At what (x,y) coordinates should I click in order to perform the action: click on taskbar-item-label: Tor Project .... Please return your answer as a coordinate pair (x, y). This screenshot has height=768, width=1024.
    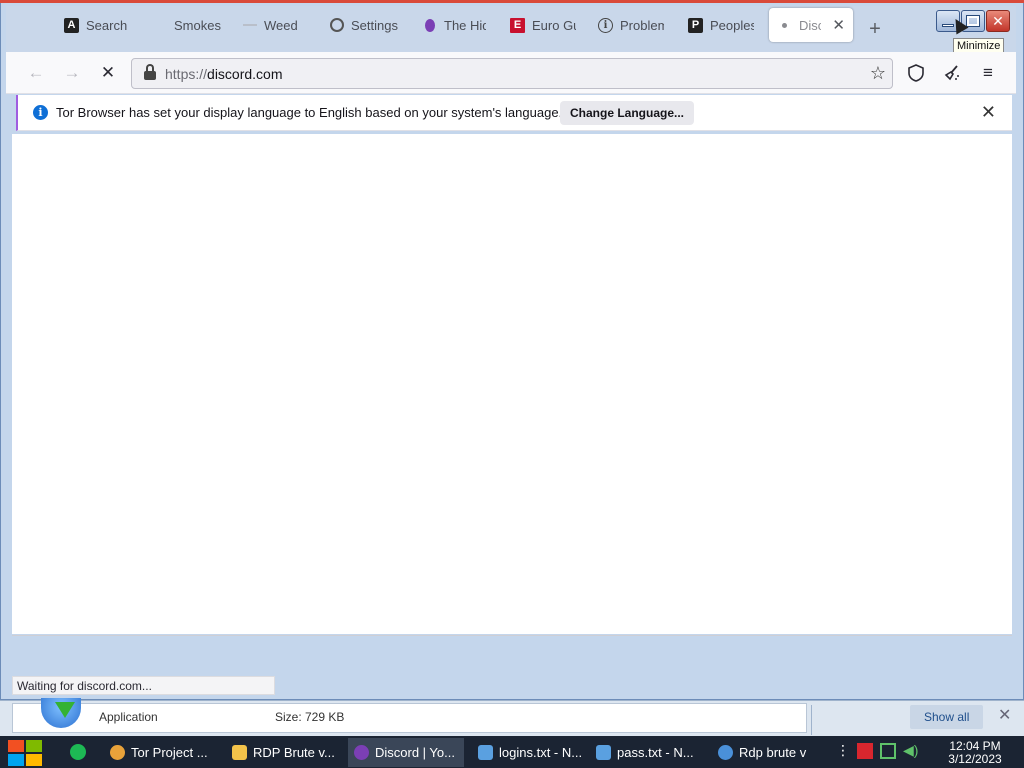
    Looking at the image, I should click on (169, 752).